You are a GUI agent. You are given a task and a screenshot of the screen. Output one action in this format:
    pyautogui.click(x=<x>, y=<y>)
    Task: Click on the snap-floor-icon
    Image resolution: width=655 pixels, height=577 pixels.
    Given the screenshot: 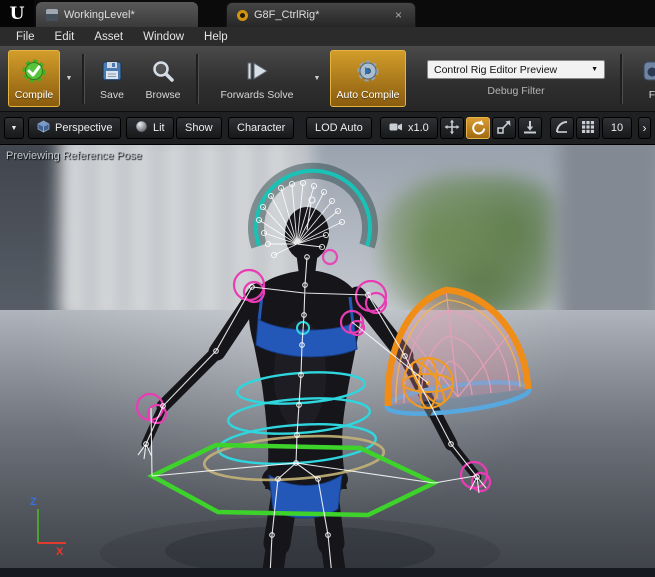 What is the action you would take?
    pyautogui.click(x=530, y=128)
    